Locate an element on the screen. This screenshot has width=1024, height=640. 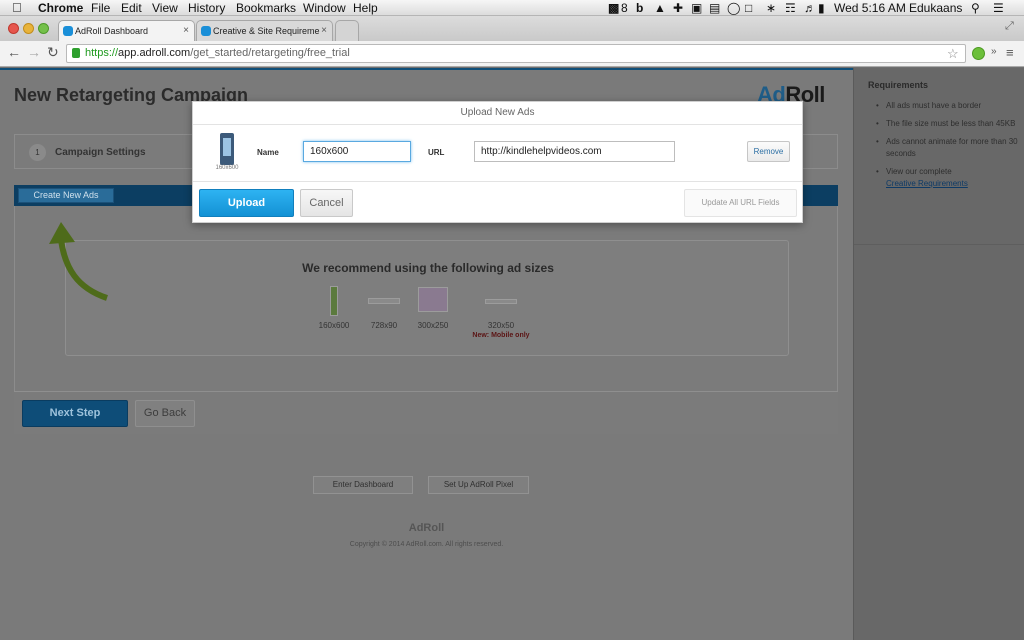
adobe-status-icon: ▩ is located at coordinates (613, 8).